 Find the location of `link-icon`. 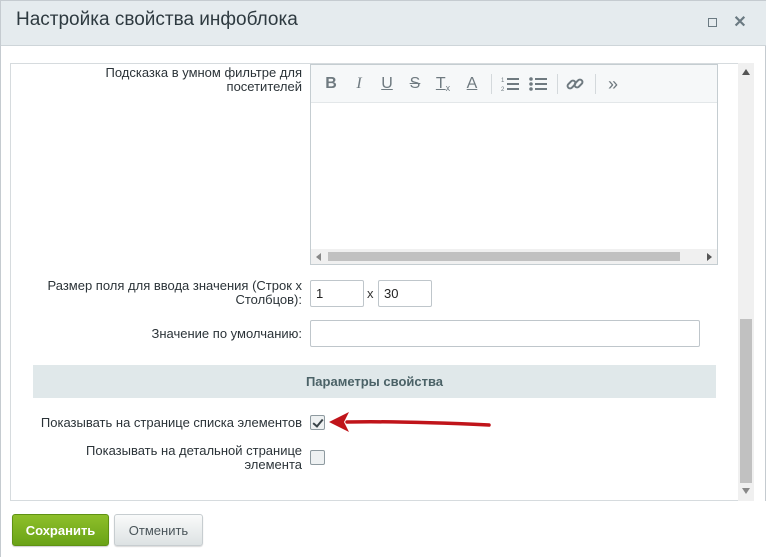

link-icon is located at coordinates (575, 84).